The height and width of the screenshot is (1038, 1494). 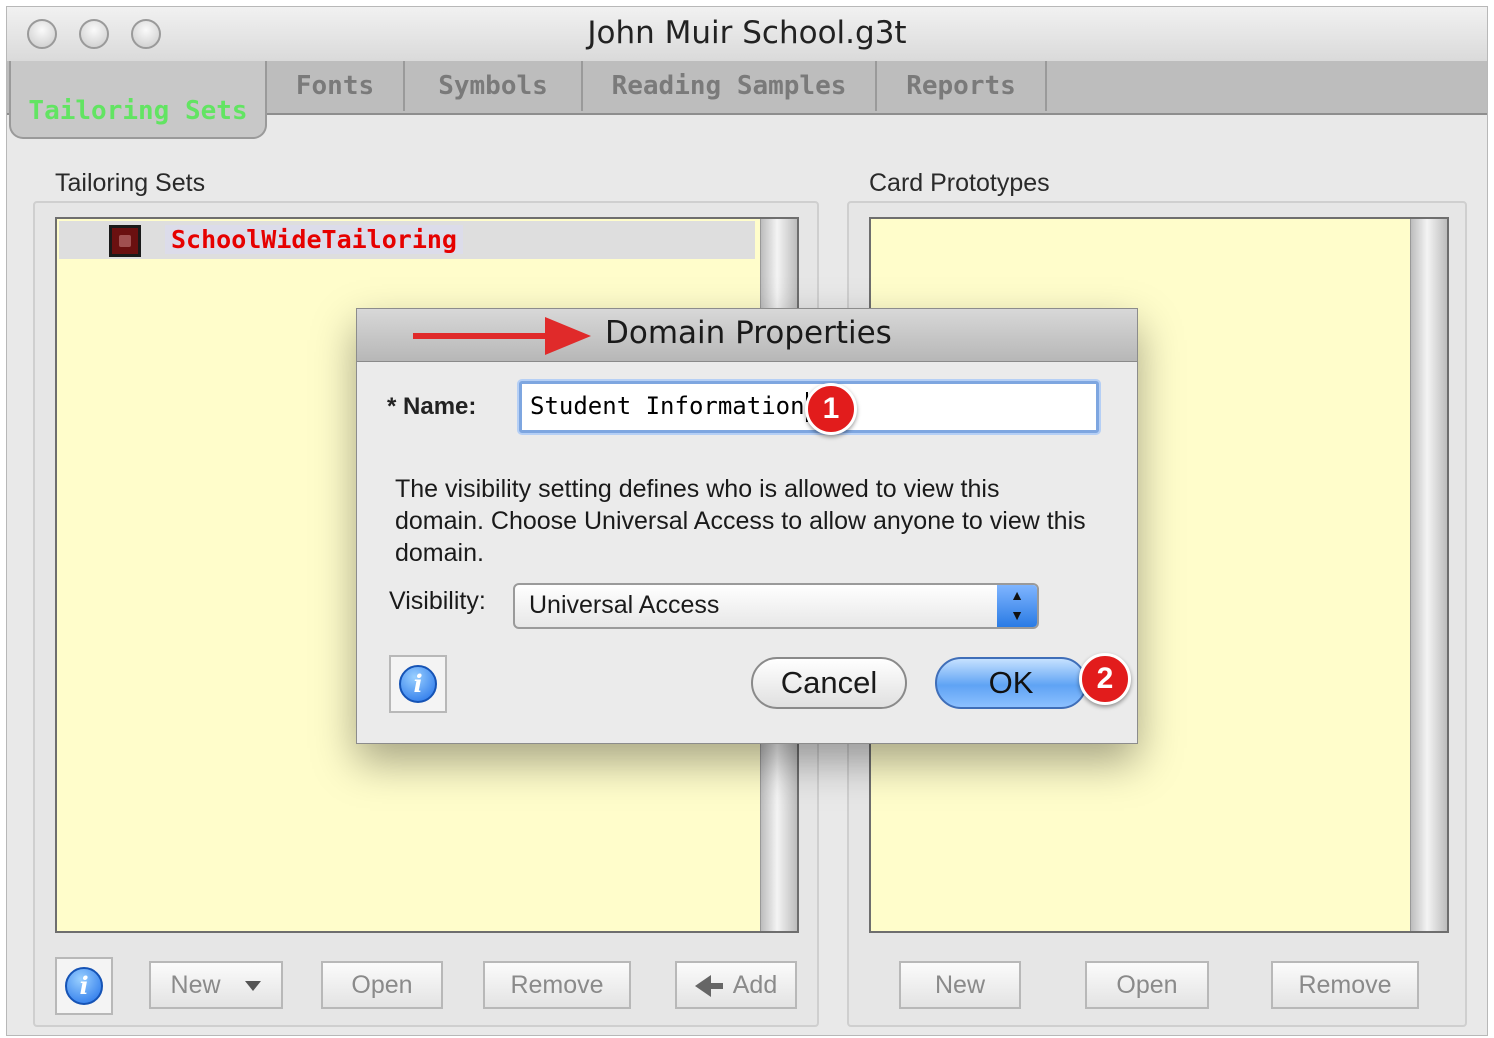 I want to click on arrow-left-shaft, so click(x=716, y=986).